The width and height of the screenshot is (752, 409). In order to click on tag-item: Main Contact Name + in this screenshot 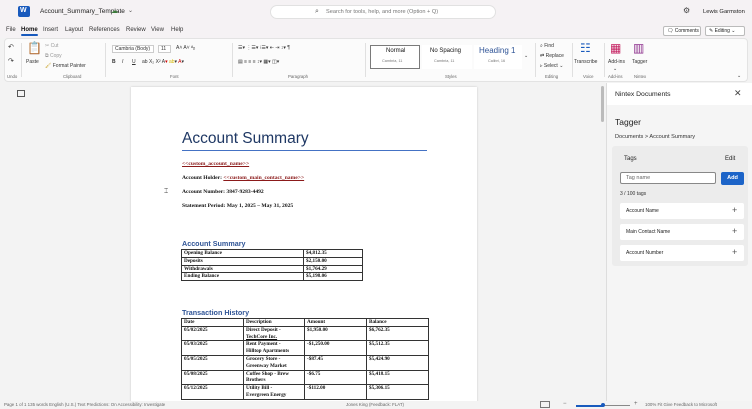, I will do `click(682, 232)`.